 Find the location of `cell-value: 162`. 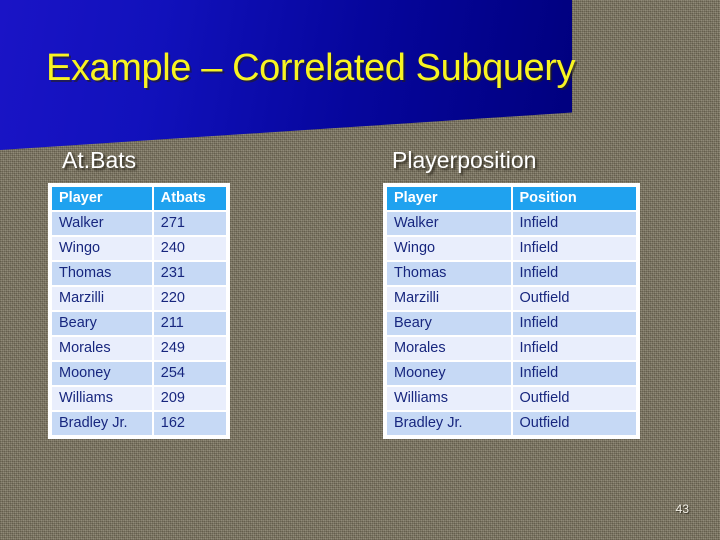

cell-value: 162 is located at coordinates (189, 423).